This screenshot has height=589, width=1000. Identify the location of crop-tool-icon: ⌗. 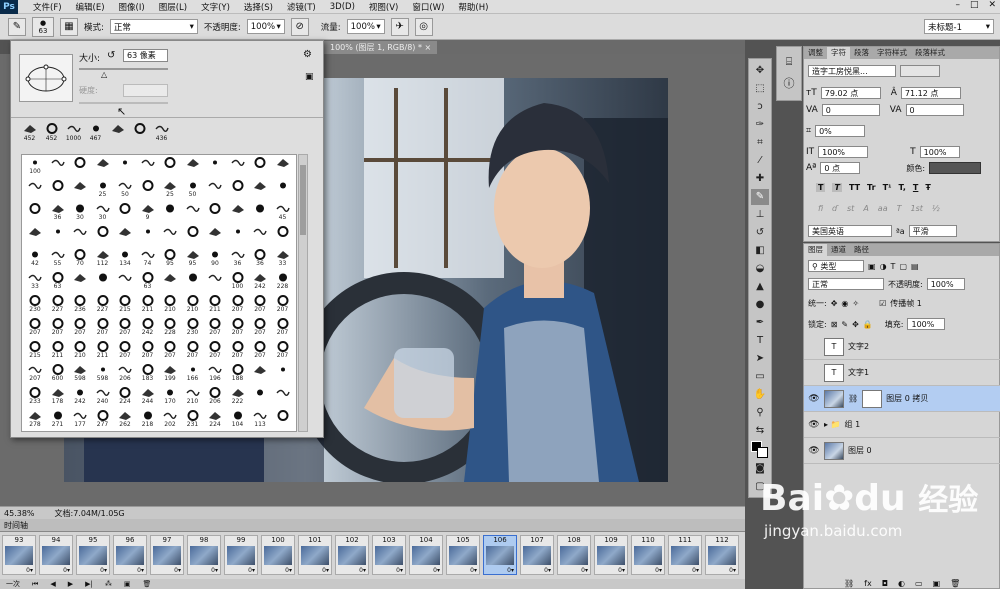
(760, 143).